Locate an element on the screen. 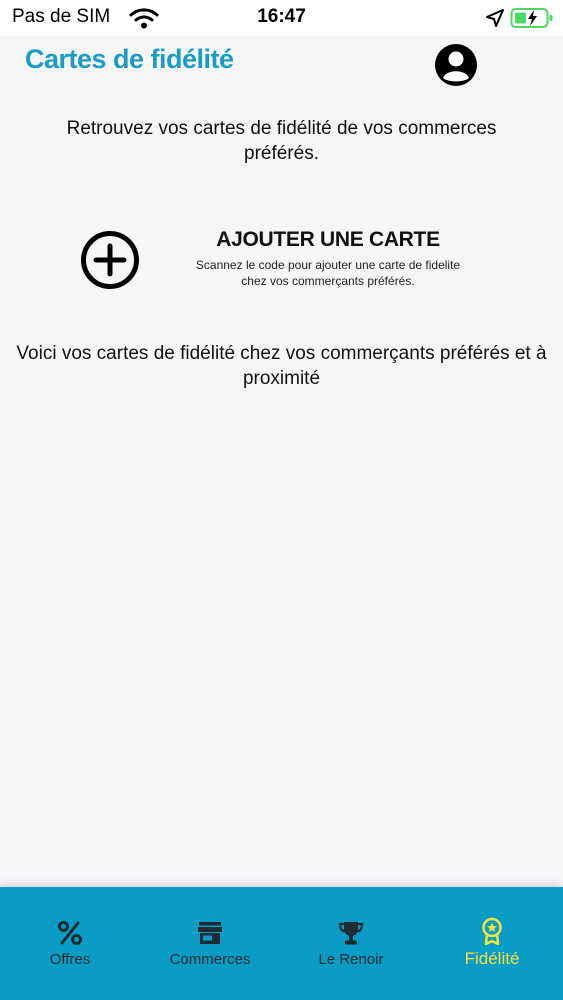 This screenshot has width=563, height=1000. tab-offres-label: Offres is located at coordinates (70, 959).